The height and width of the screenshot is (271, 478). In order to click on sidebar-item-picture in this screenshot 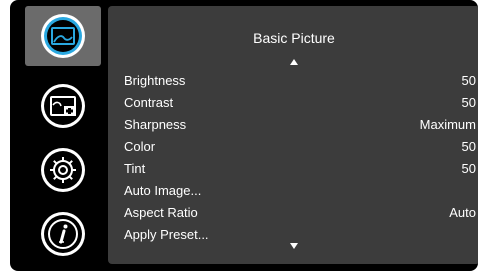, I will do `click(63, 36)`.